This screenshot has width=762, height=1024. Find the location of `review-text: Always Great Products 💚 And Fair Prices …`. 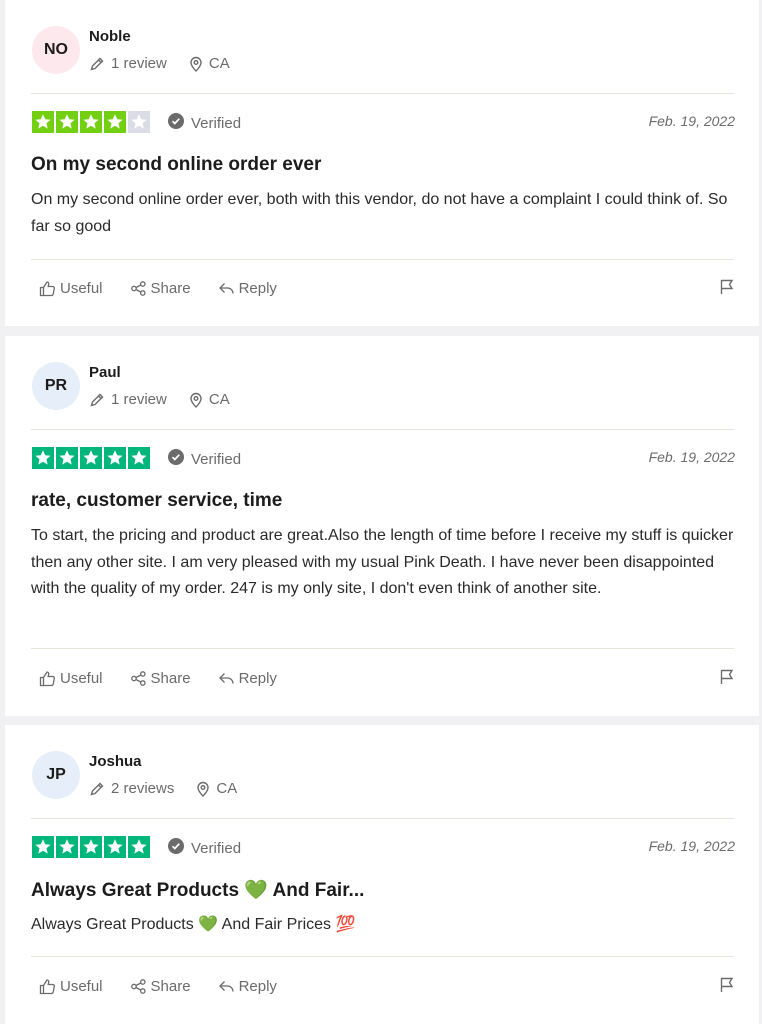

review-text: Always Great Products 💚 And Fair Prices … is located at coordinates (193, 924).